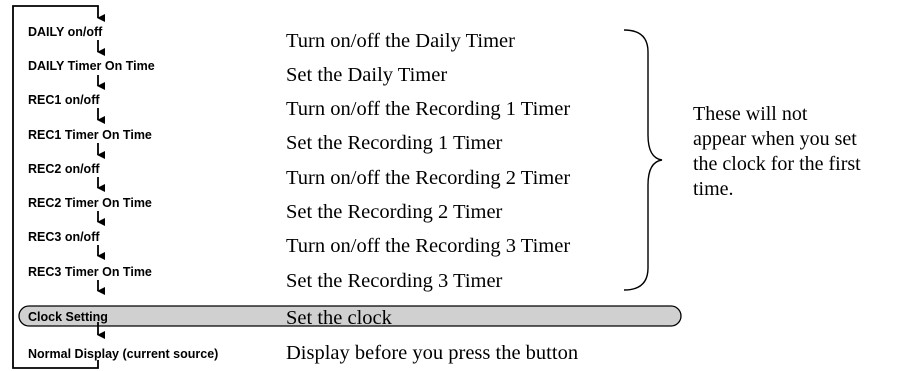 The height and width of the screenshot is (371, 909). What do you see at coordinates (394, 281) in the screenshot?
I see `step-description-rec3-timer: Set the Recording 3 Timer` at bounding box center [394, 281].